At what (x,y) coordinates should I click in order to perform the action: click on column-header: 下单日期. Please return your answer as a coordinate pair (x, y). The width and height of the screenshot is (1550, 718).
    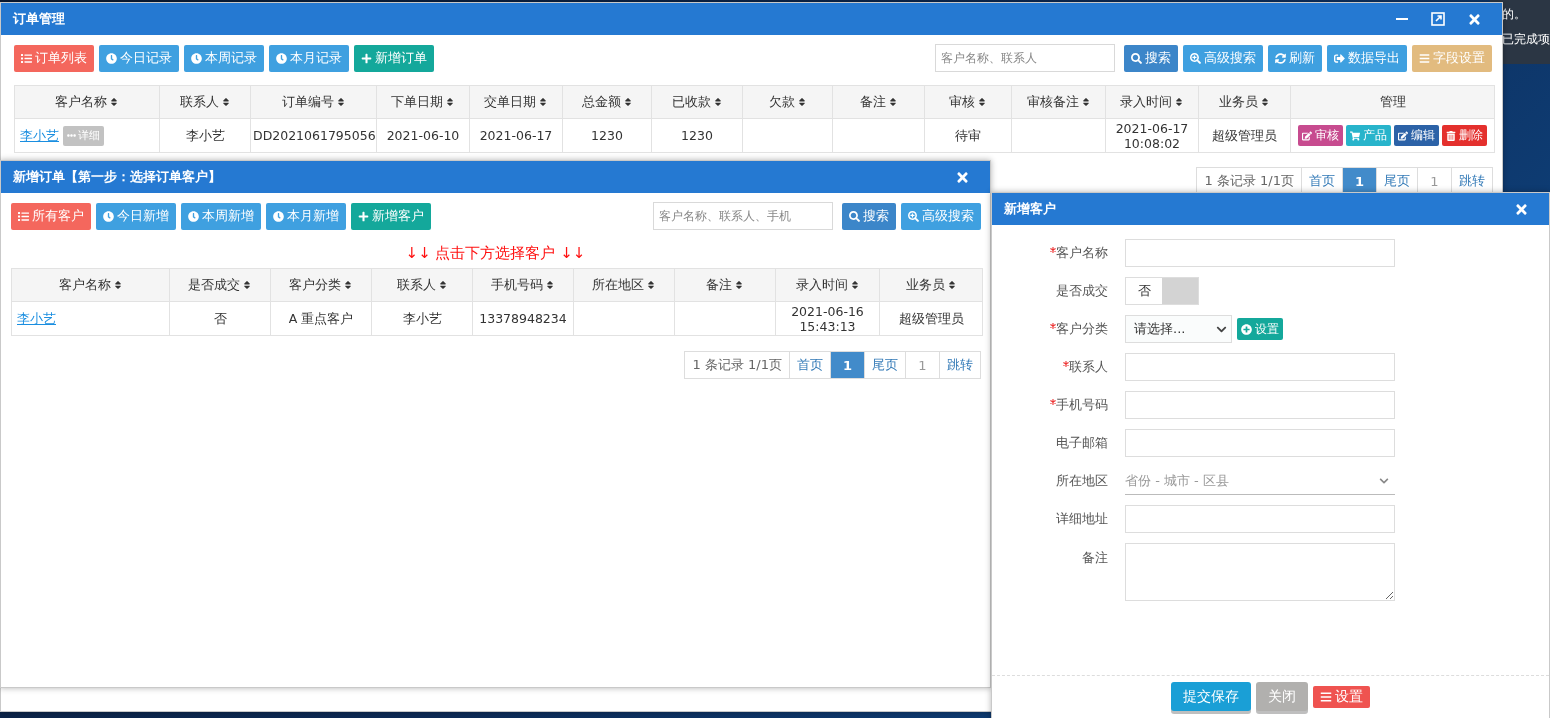
    Looking at the image, I should click on (423, 102).